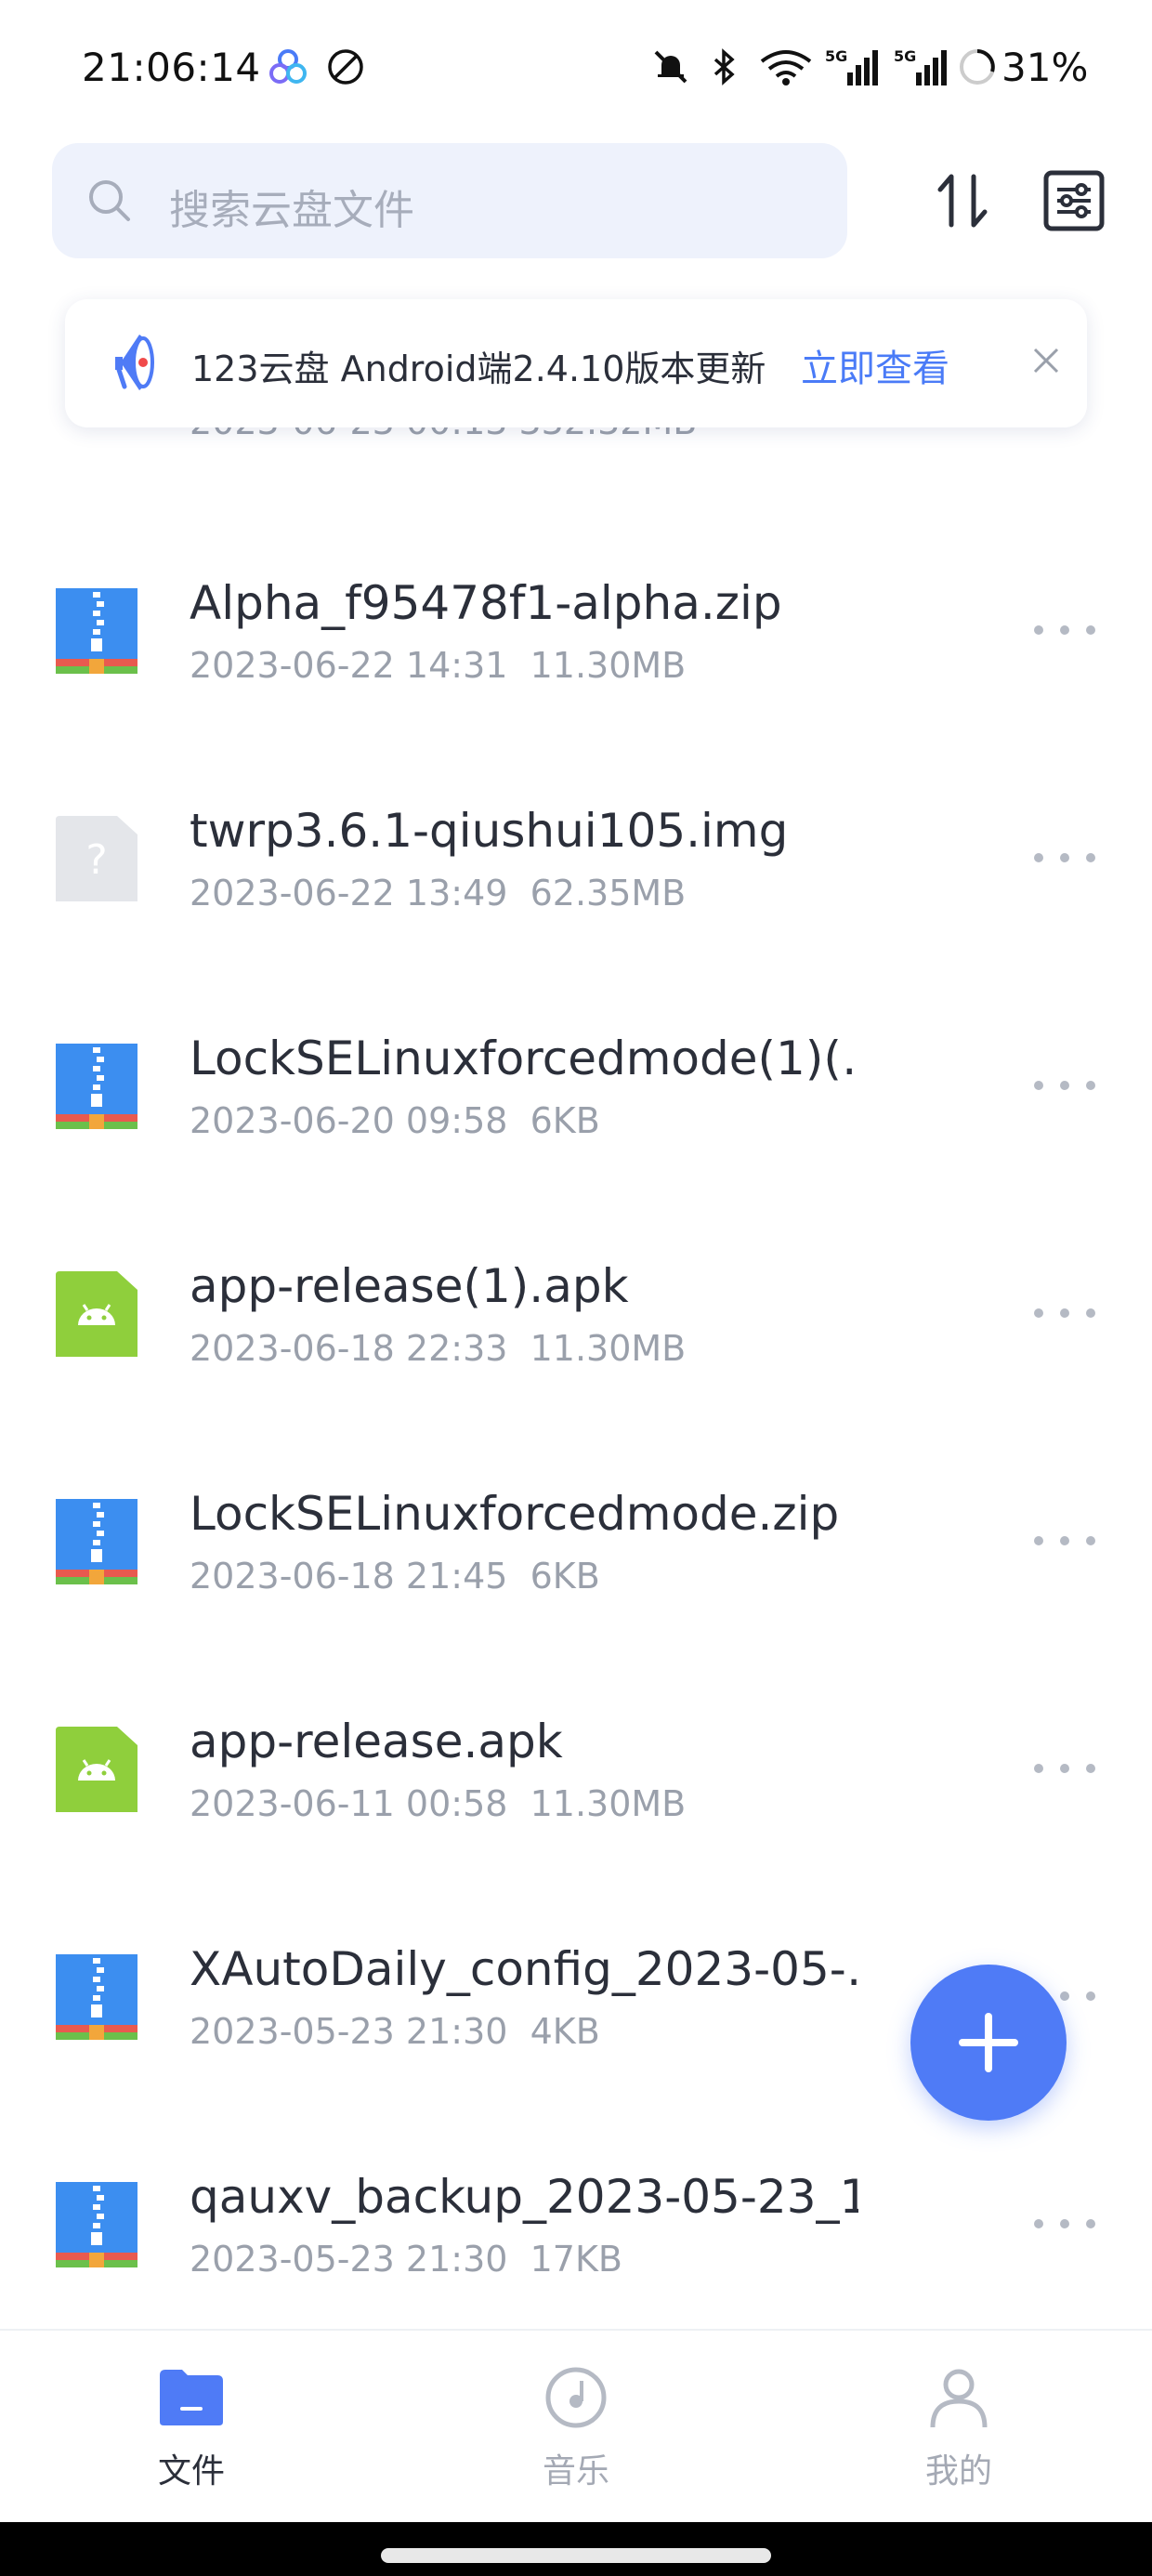 Image resolution: width=1152 pixels, height=2576 pixels. I want to click on search-input: 搜索云盘文件, so click(449, 200).